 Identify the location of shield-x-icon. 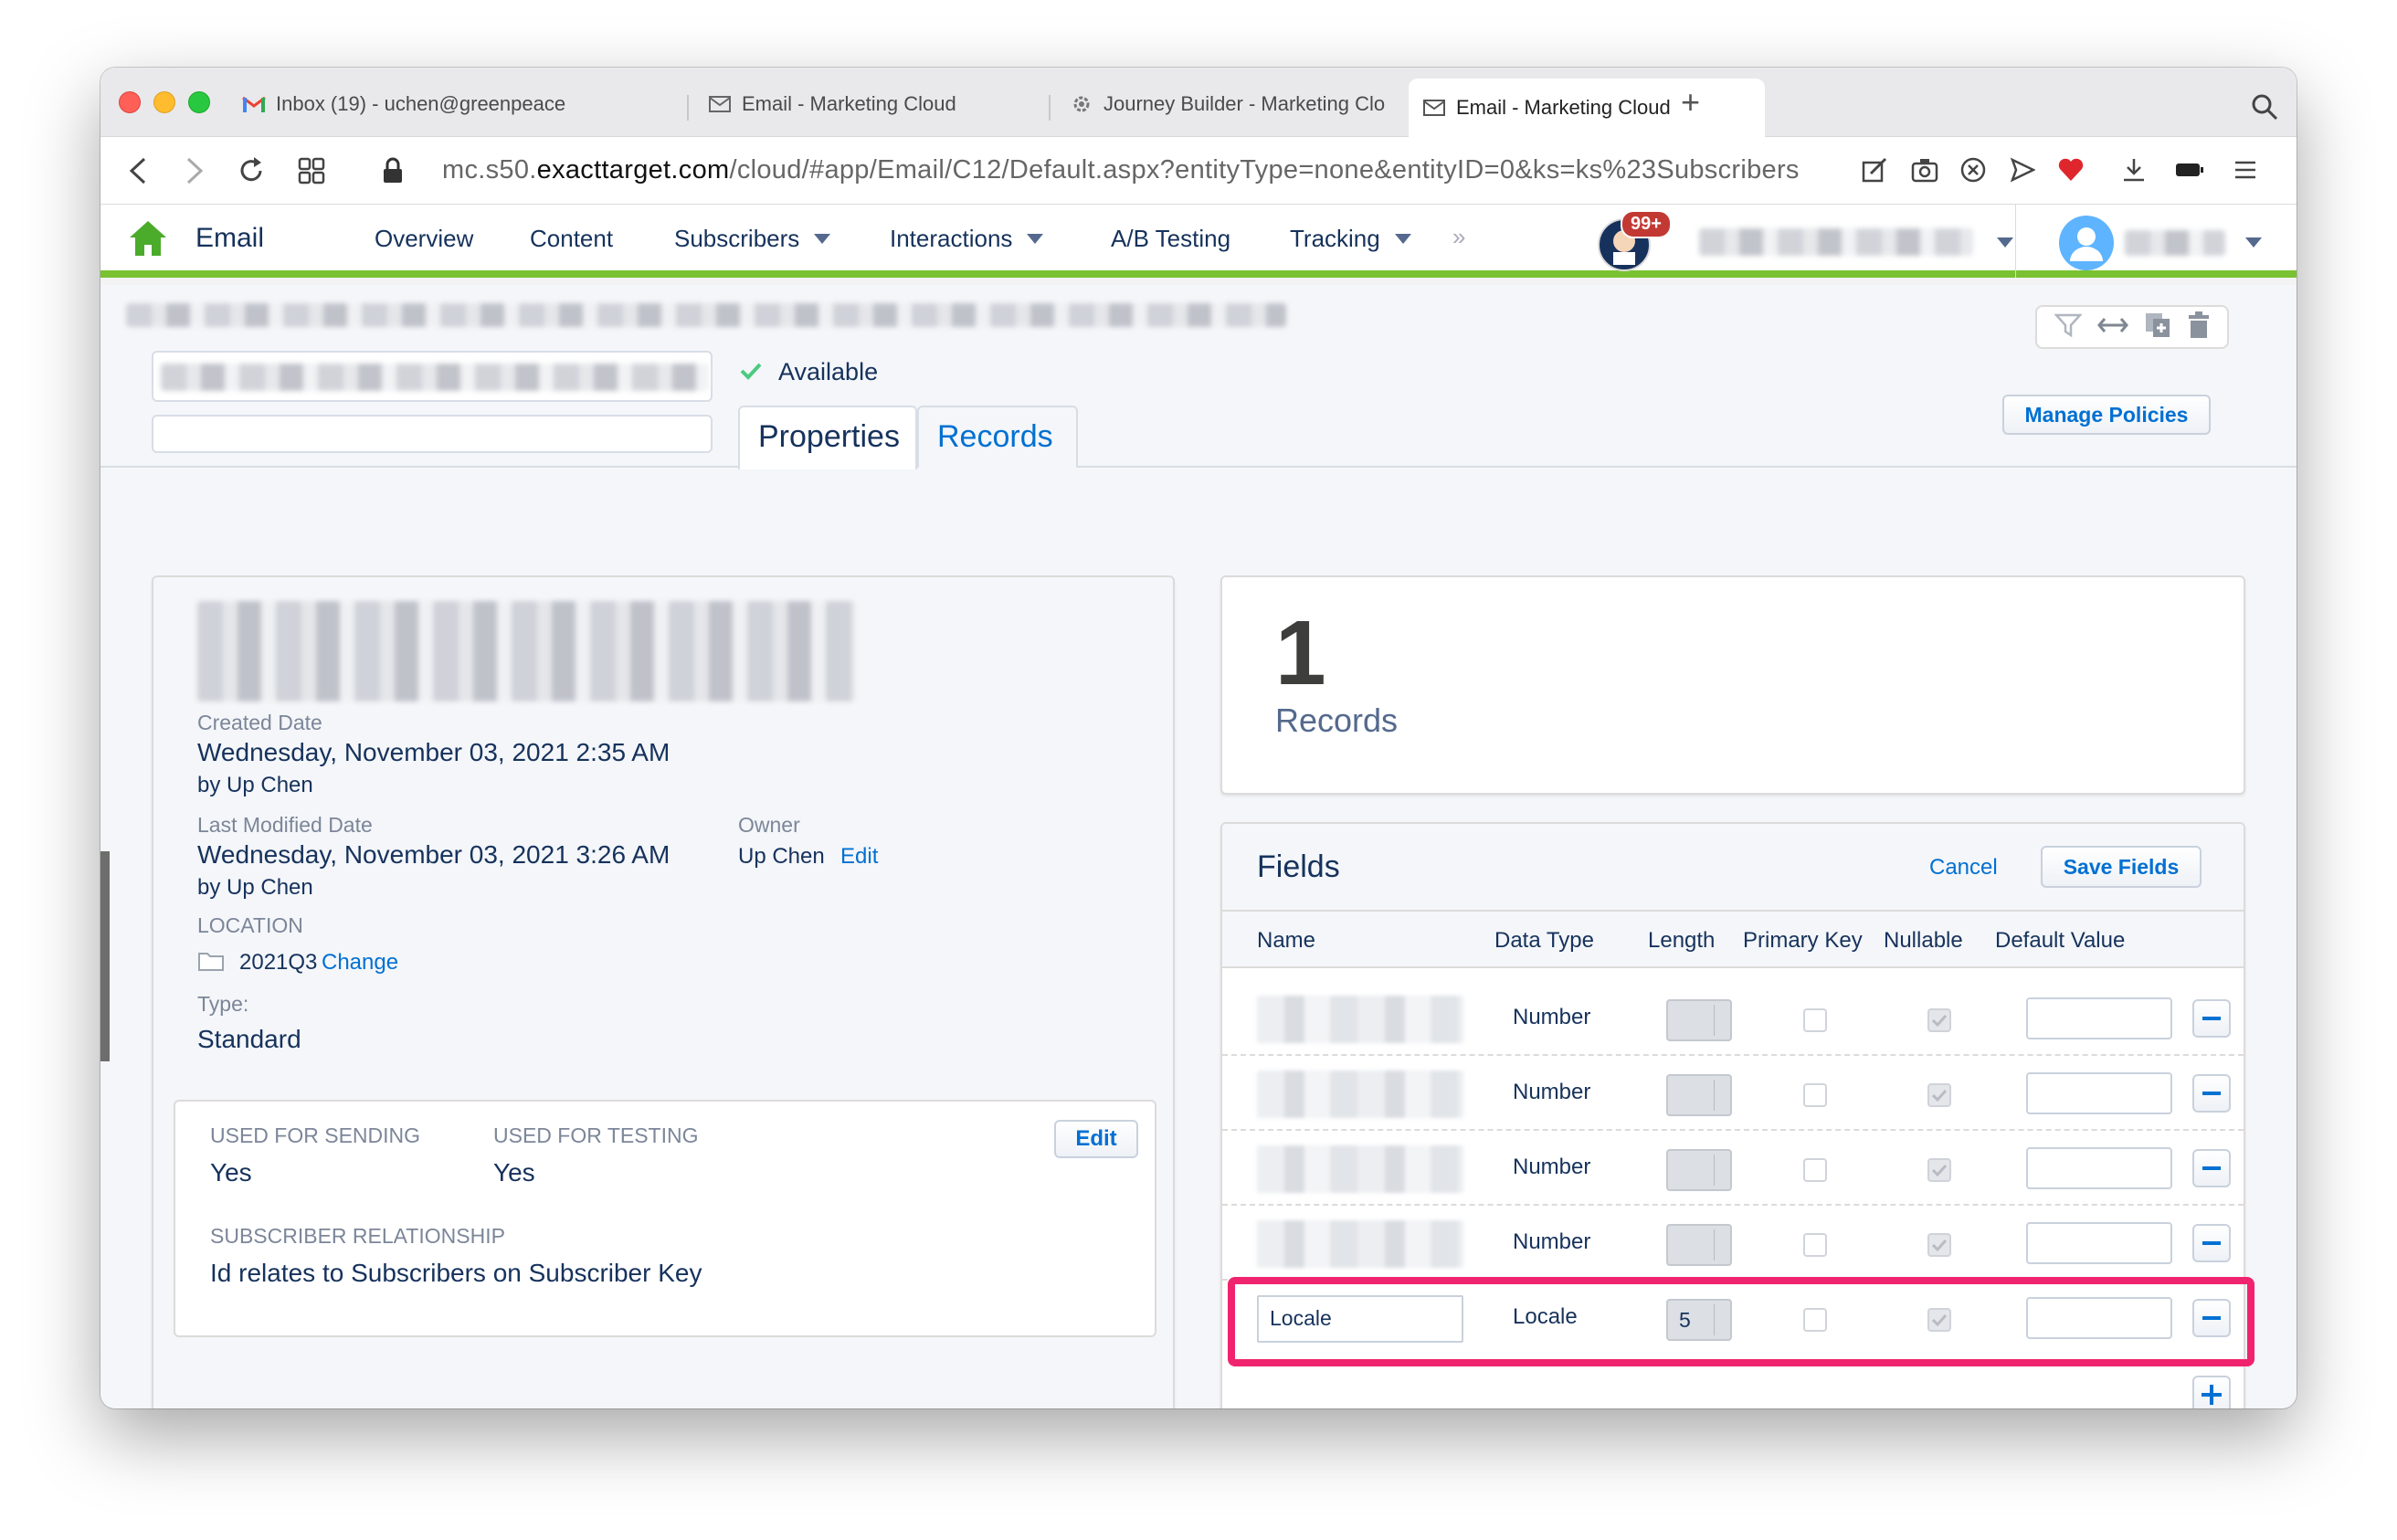
(1973, 172).